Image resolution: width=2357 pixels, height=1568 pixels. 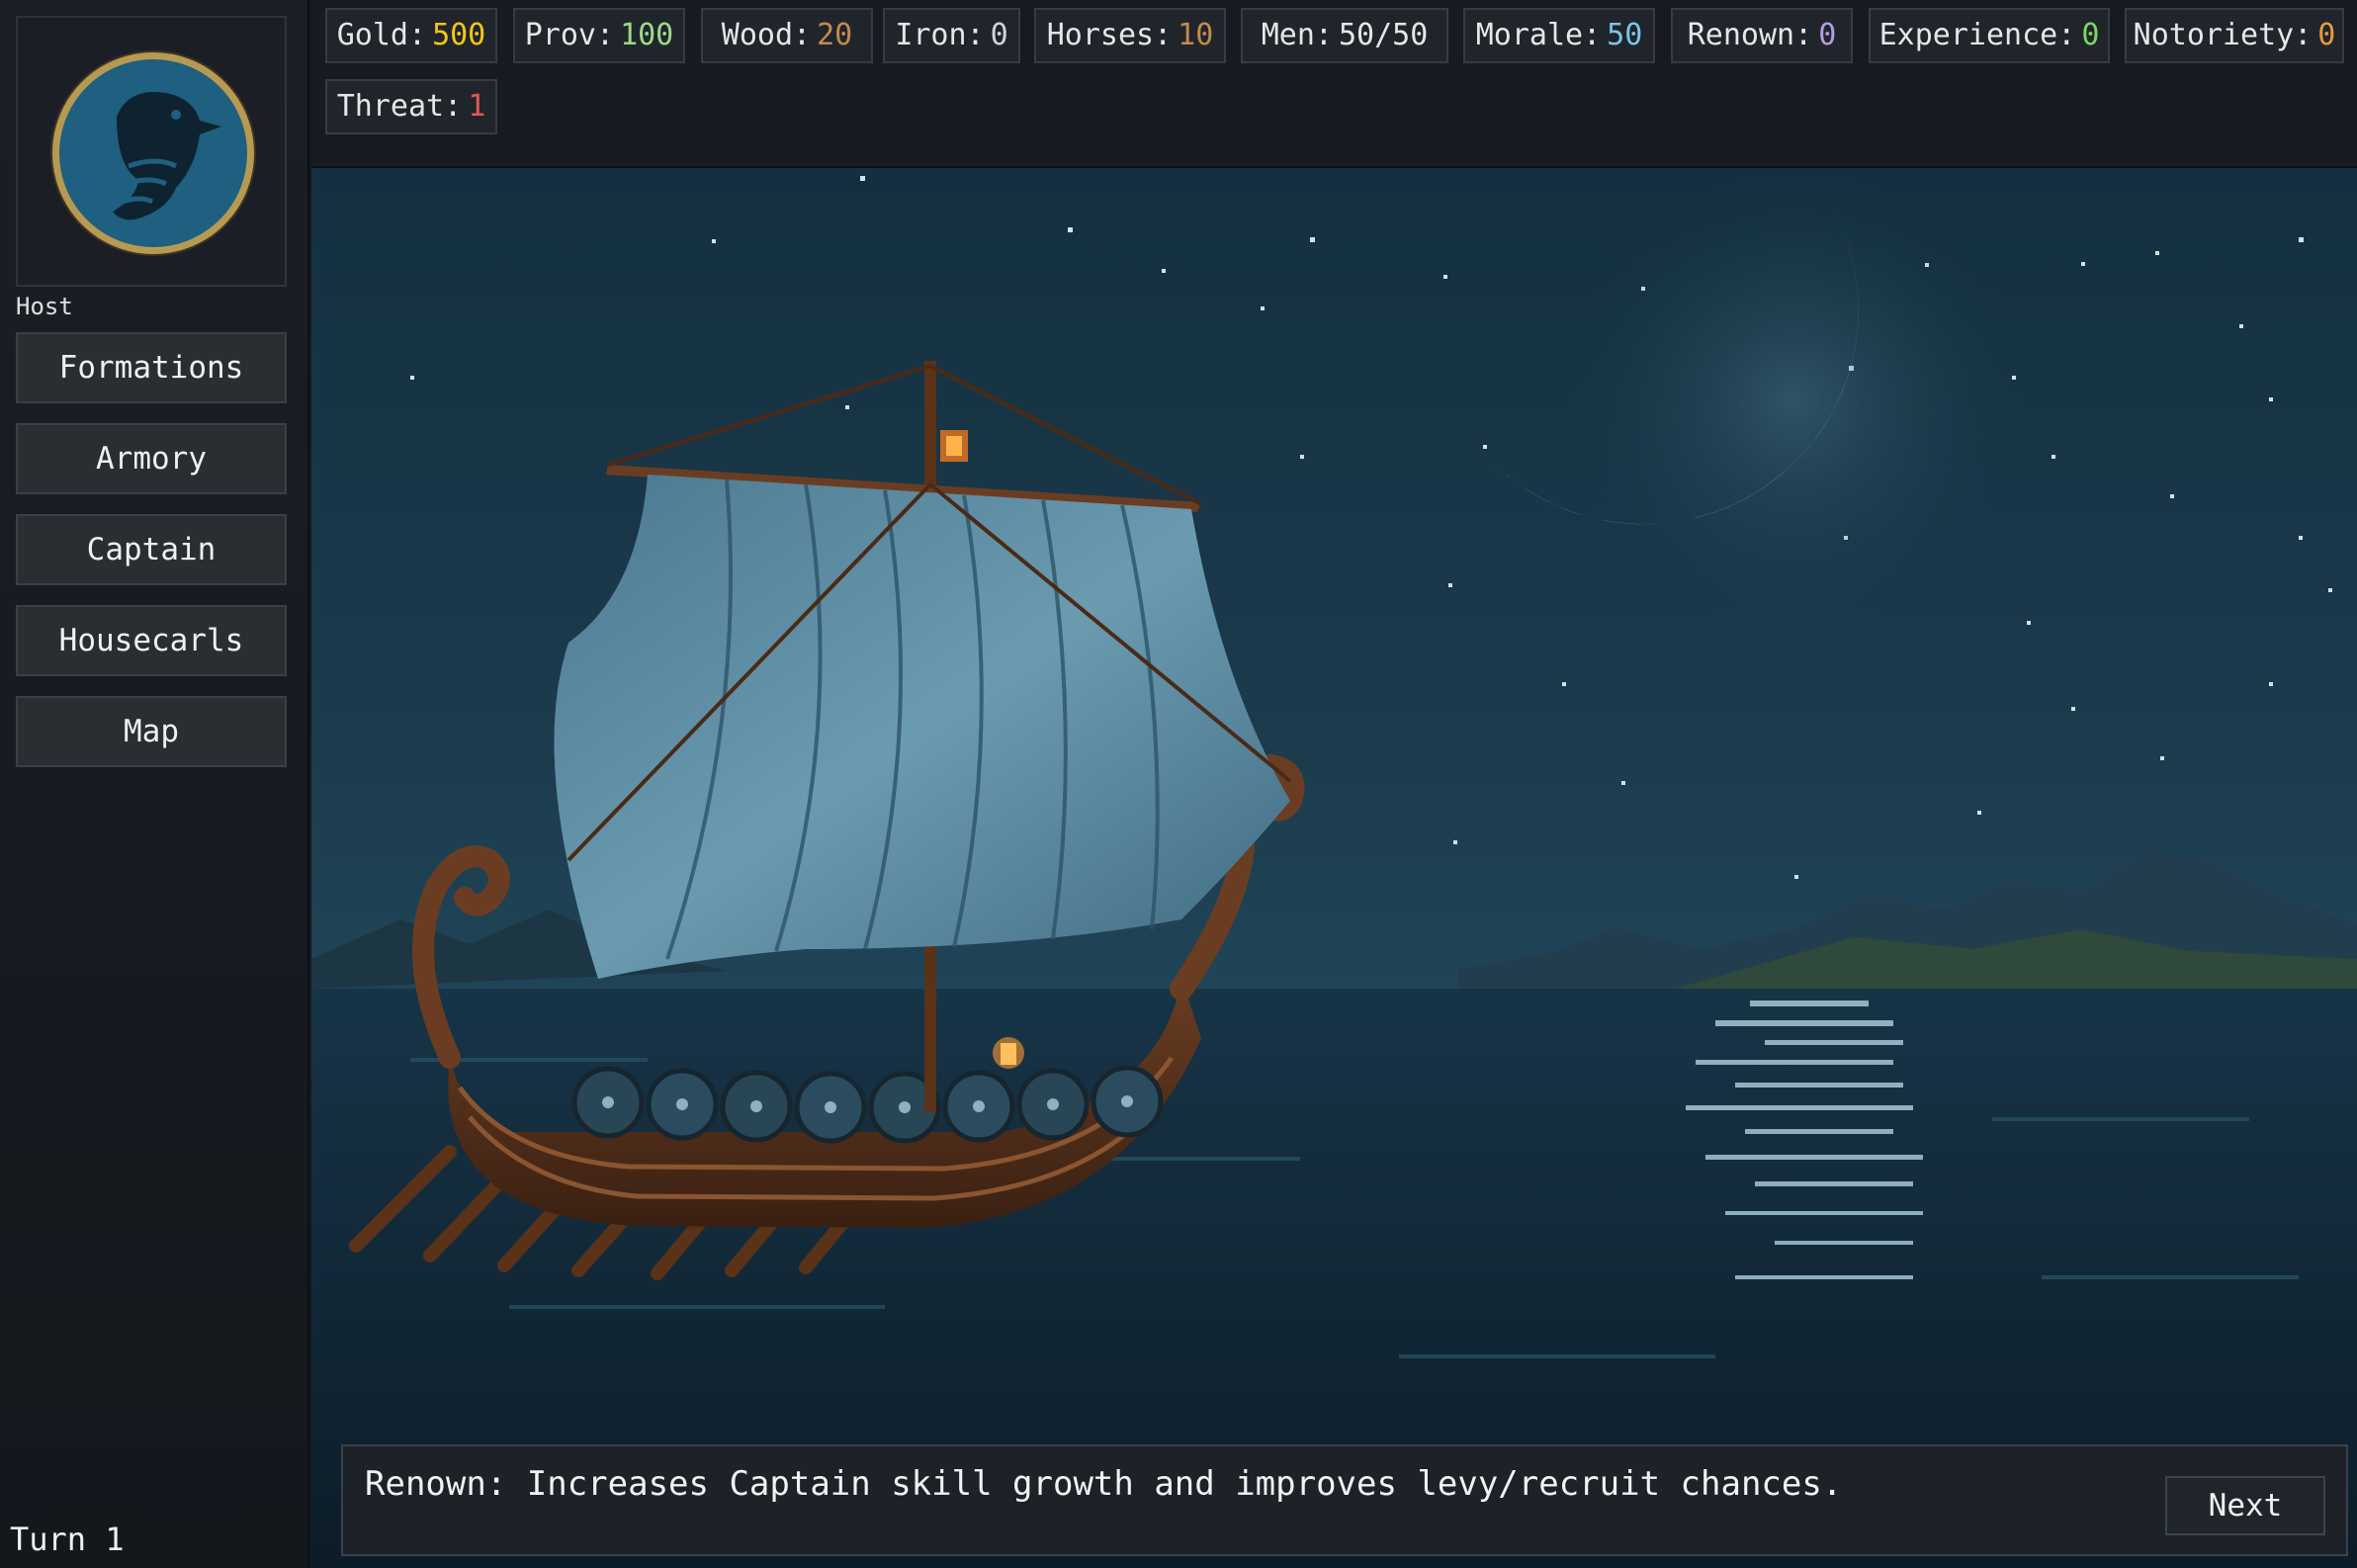 I want to click on resource-morale: Morale: 50, so click(x=1559, y=35).